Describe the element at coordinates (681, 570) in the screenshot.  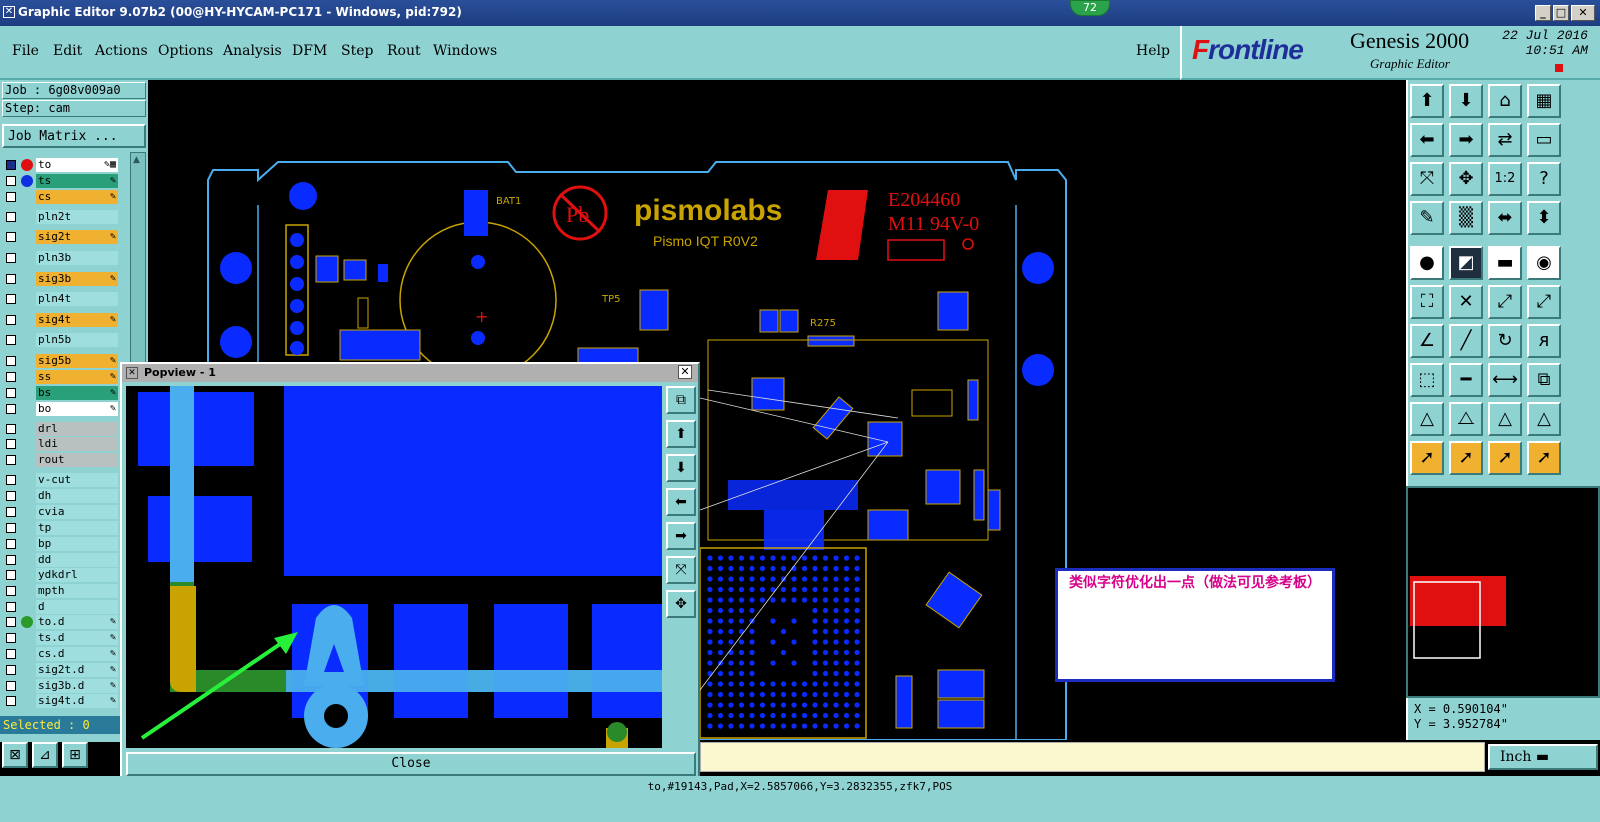
I see `popview-zoom-fit-icon: ⤧` at that location.